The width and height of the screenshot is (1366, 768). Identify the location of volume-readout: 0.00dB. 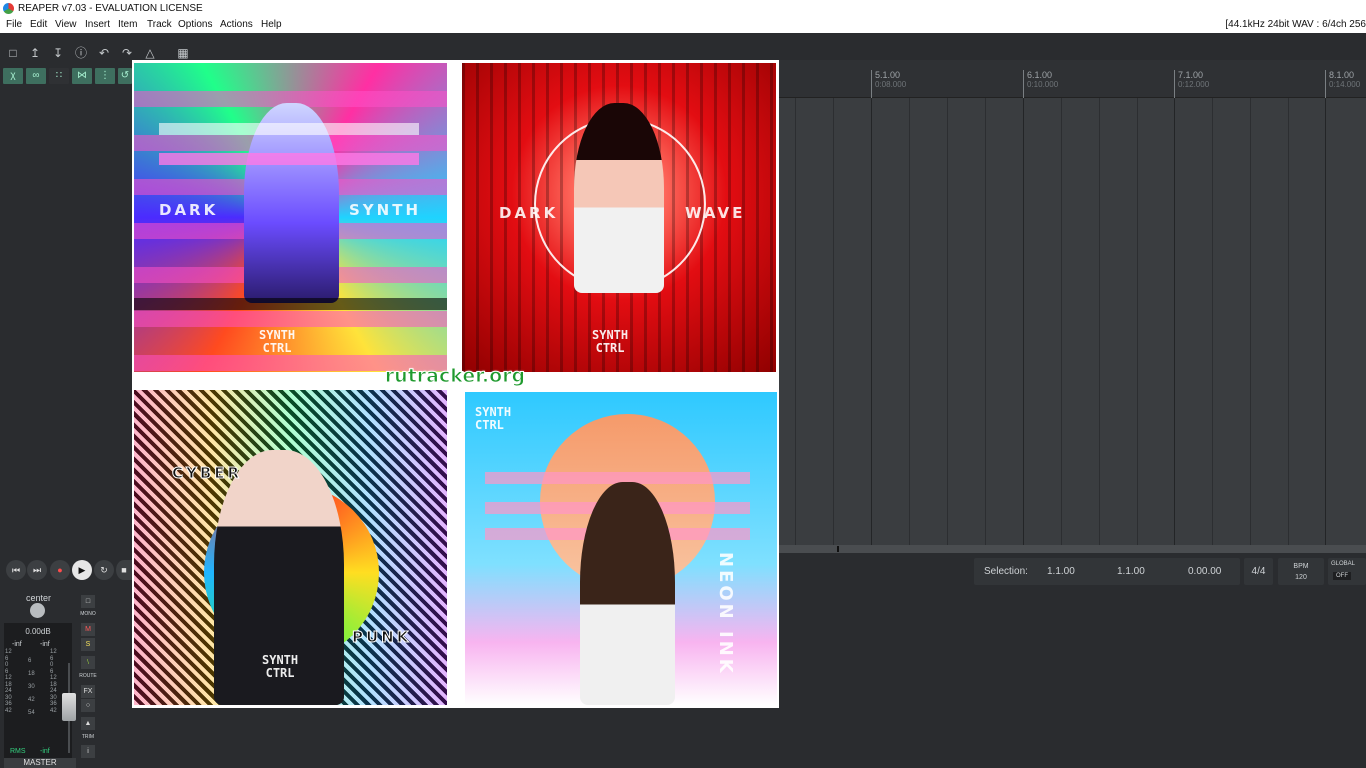
(38, 631).